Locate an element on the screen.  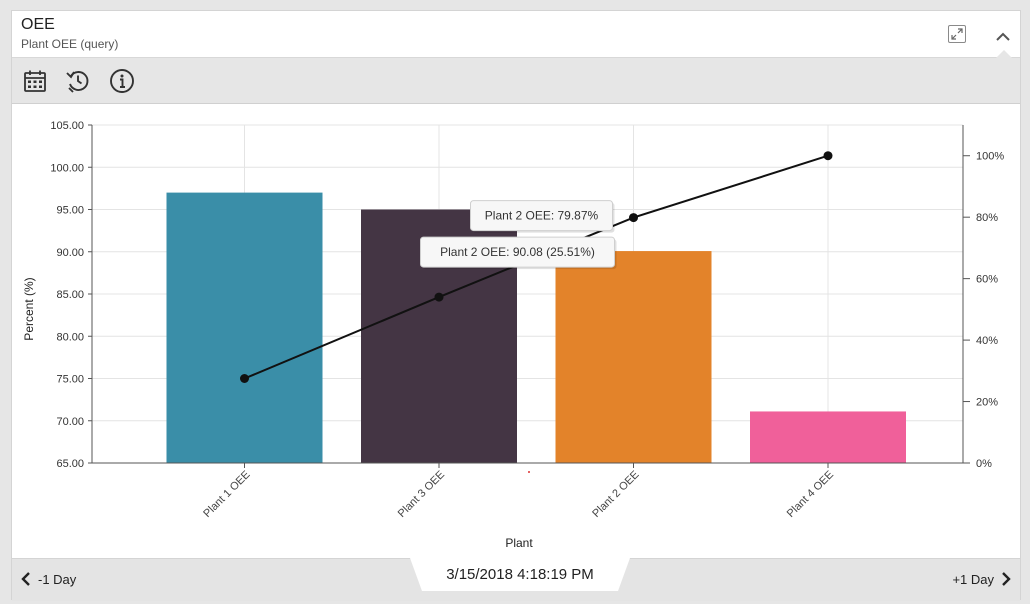
y2-tick-label: 40% is located at coordinates (987, 341).